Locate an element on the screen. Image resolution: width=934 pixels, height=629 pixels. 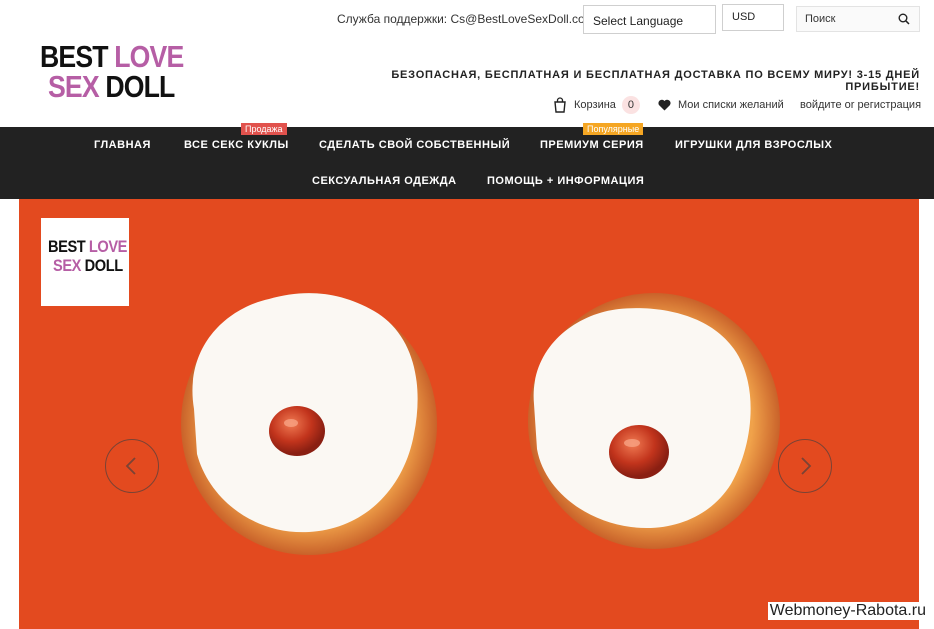
menu-item-all-dolls-label: ВСЕ СЕКС КУКЛЫ is located at coordinates (236, 145).